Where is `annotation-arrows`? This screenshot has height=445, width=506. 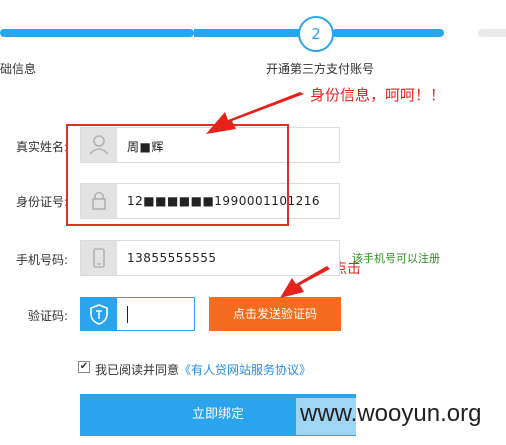
annotation-arrows is located at coordinates (268, 195).